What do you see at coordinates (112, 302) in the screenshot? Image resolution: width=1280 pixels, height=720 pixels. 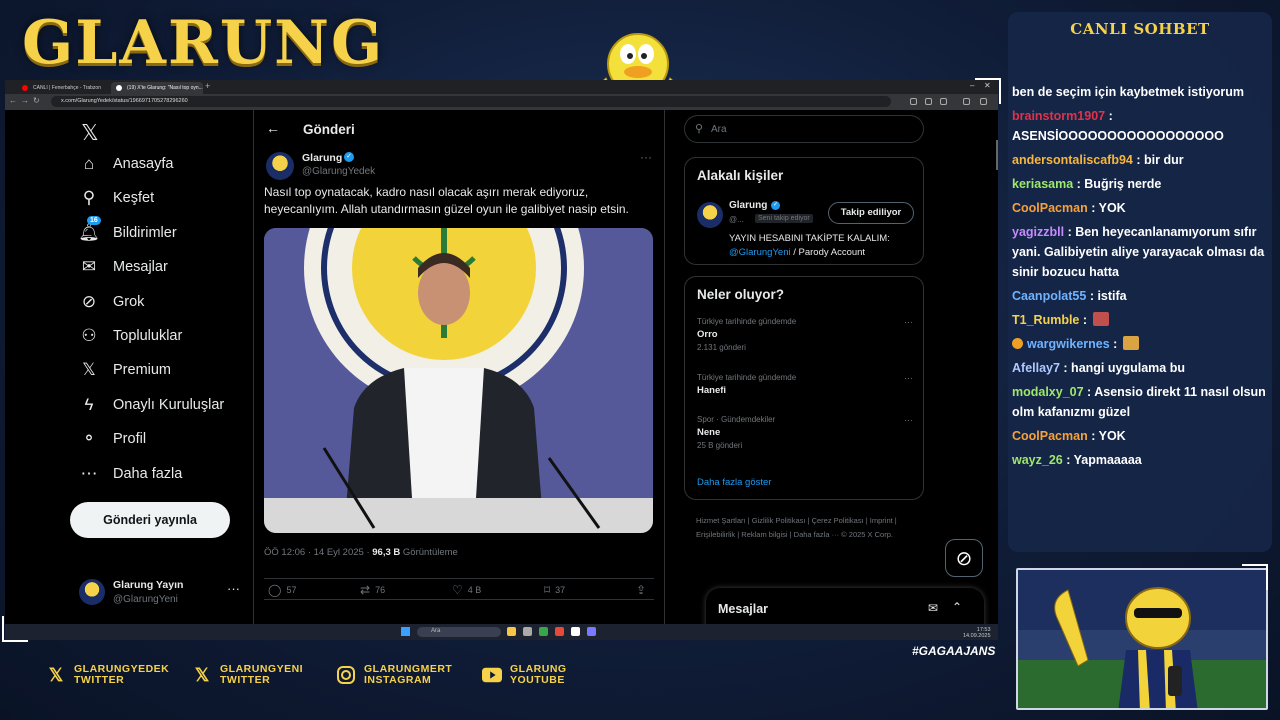 I see `nav-grok: ⊘ Grok` at bounding box center [112, 302].